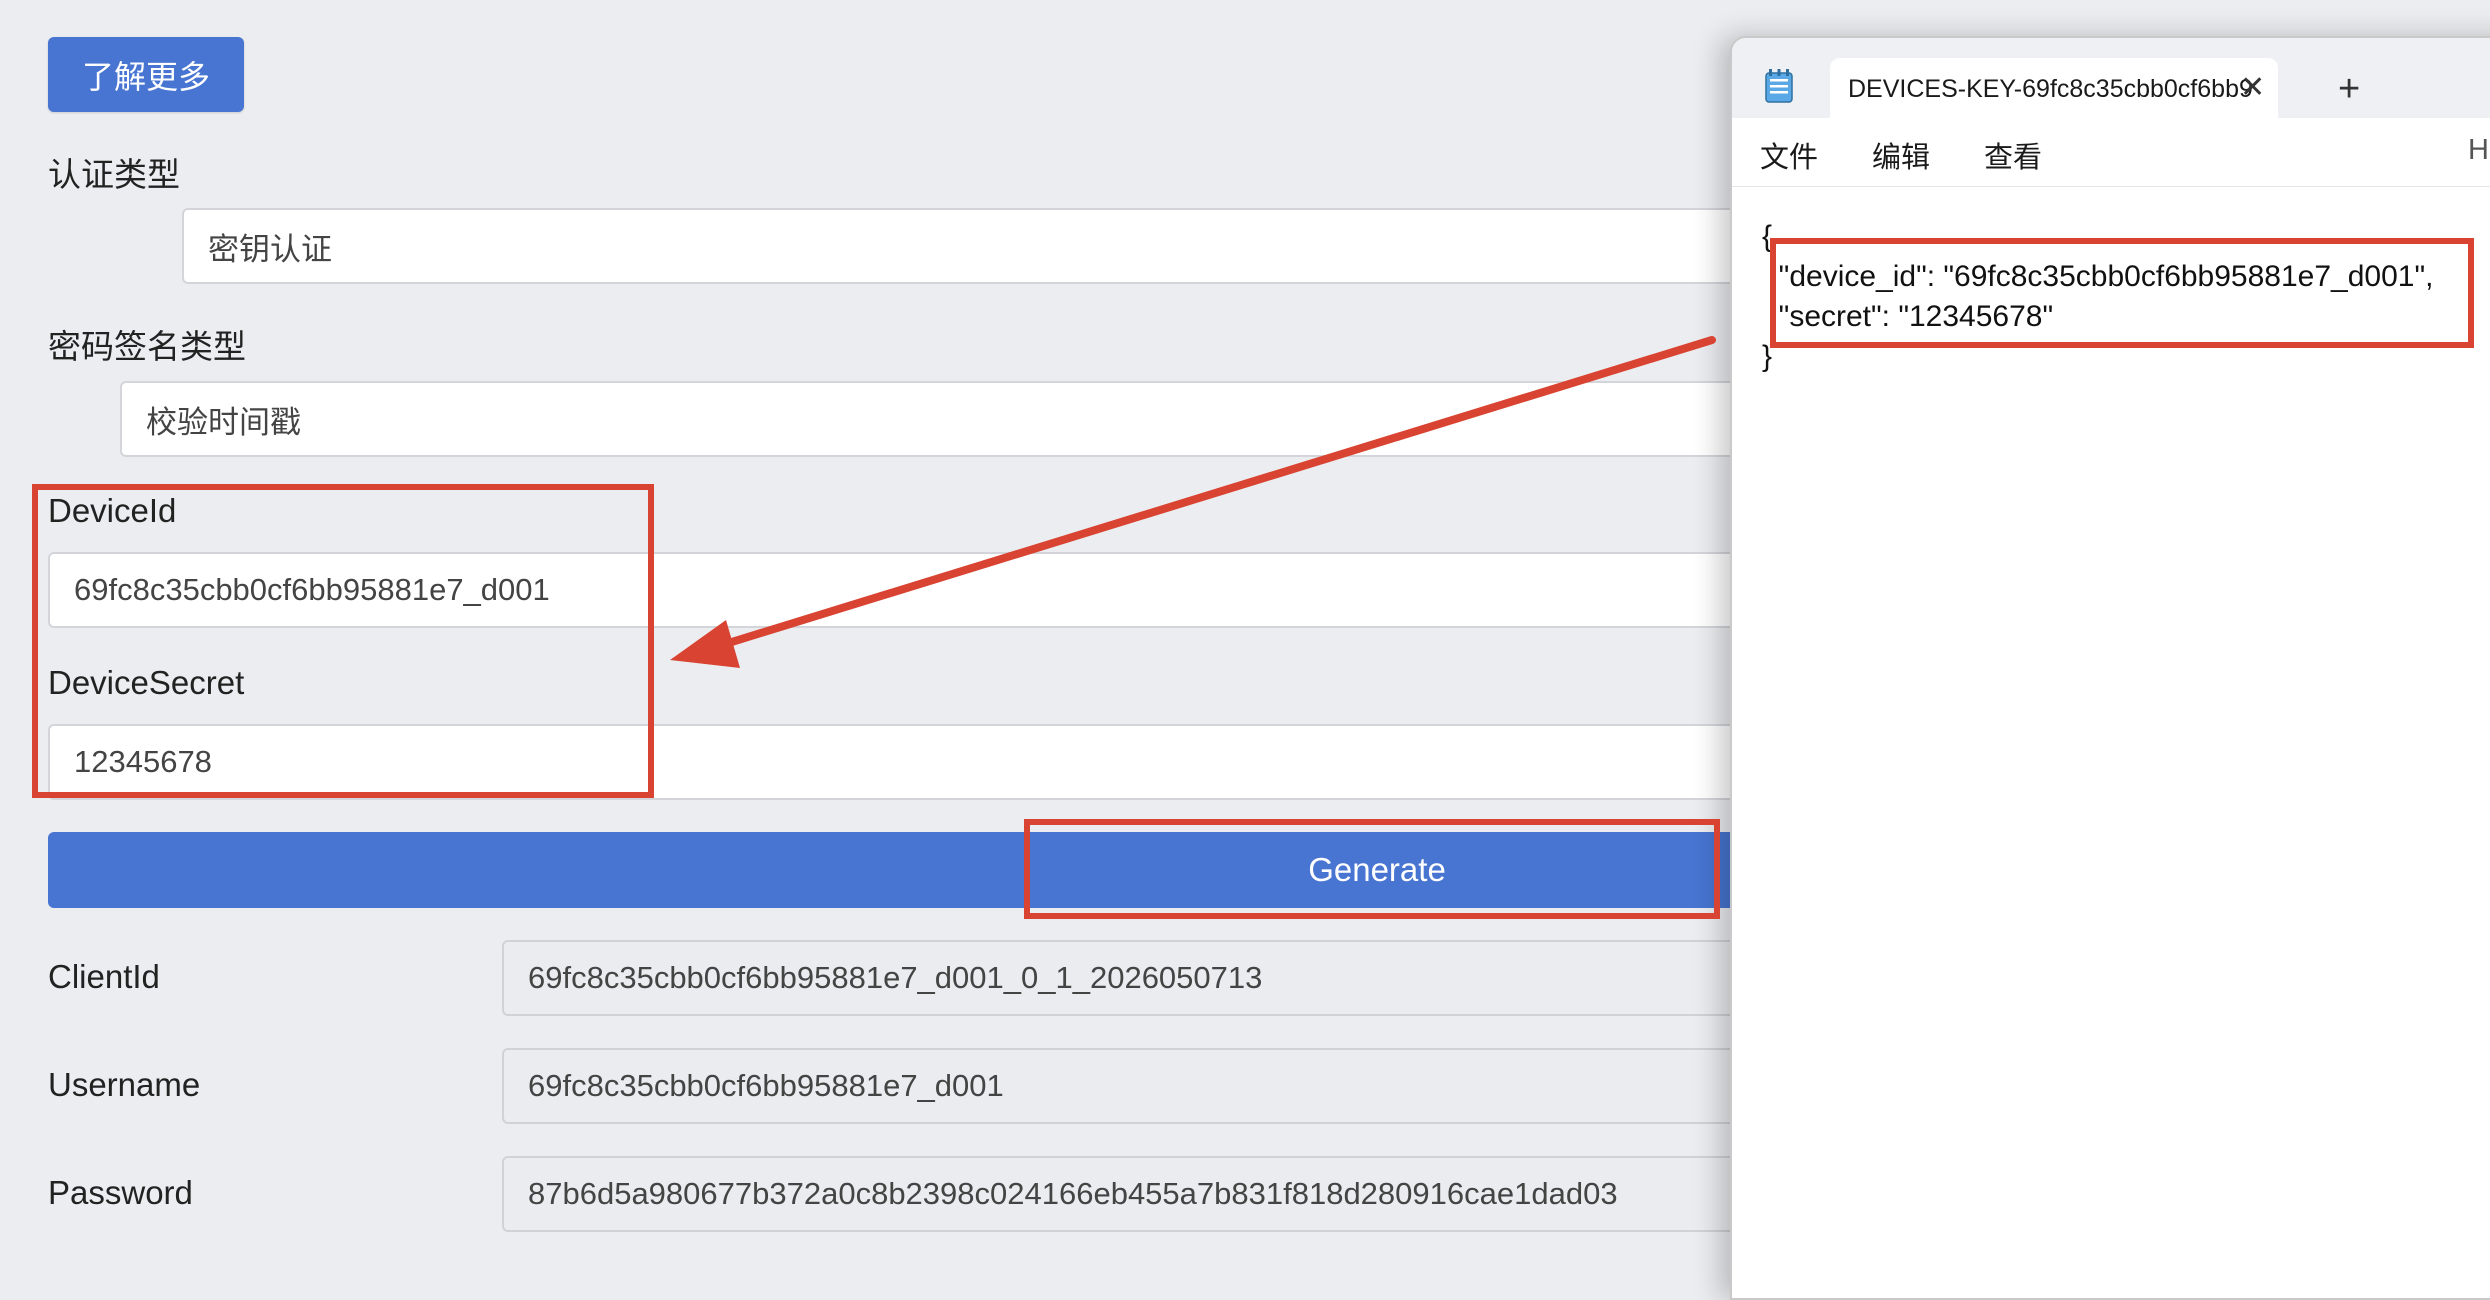 The height and width of the screenshot is (1300, 2490). I want to click on annotation-arrow, so click(1193, 502).